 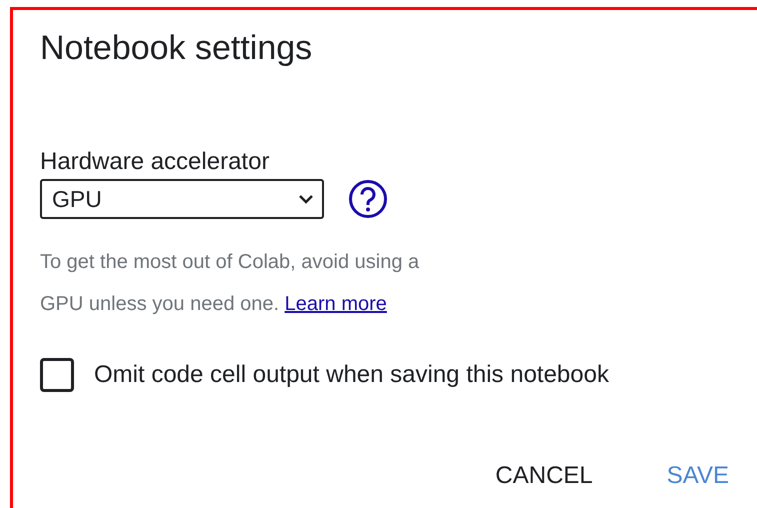 What do you see at coordinates (230, 283) in the screenshot?
I see `help-text: To get the most out of Colab, avoid using a GPU unless you need one. Learn more` at bounding box center [230, 283].